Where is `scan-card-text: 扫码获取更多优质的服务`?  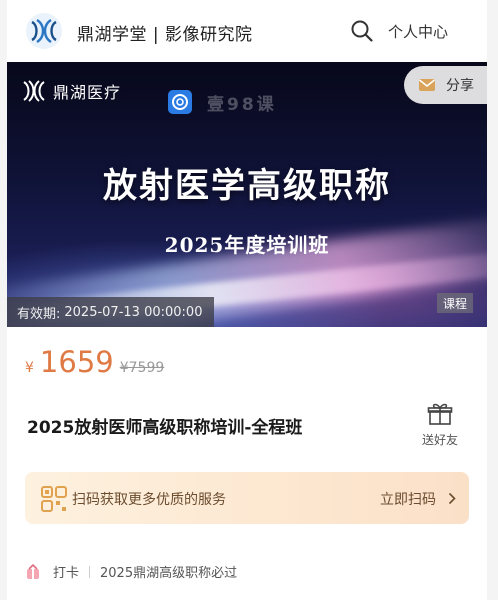 scan-card-text: 扫码获取更多优质的服务 is located at coordinates (149, 500).